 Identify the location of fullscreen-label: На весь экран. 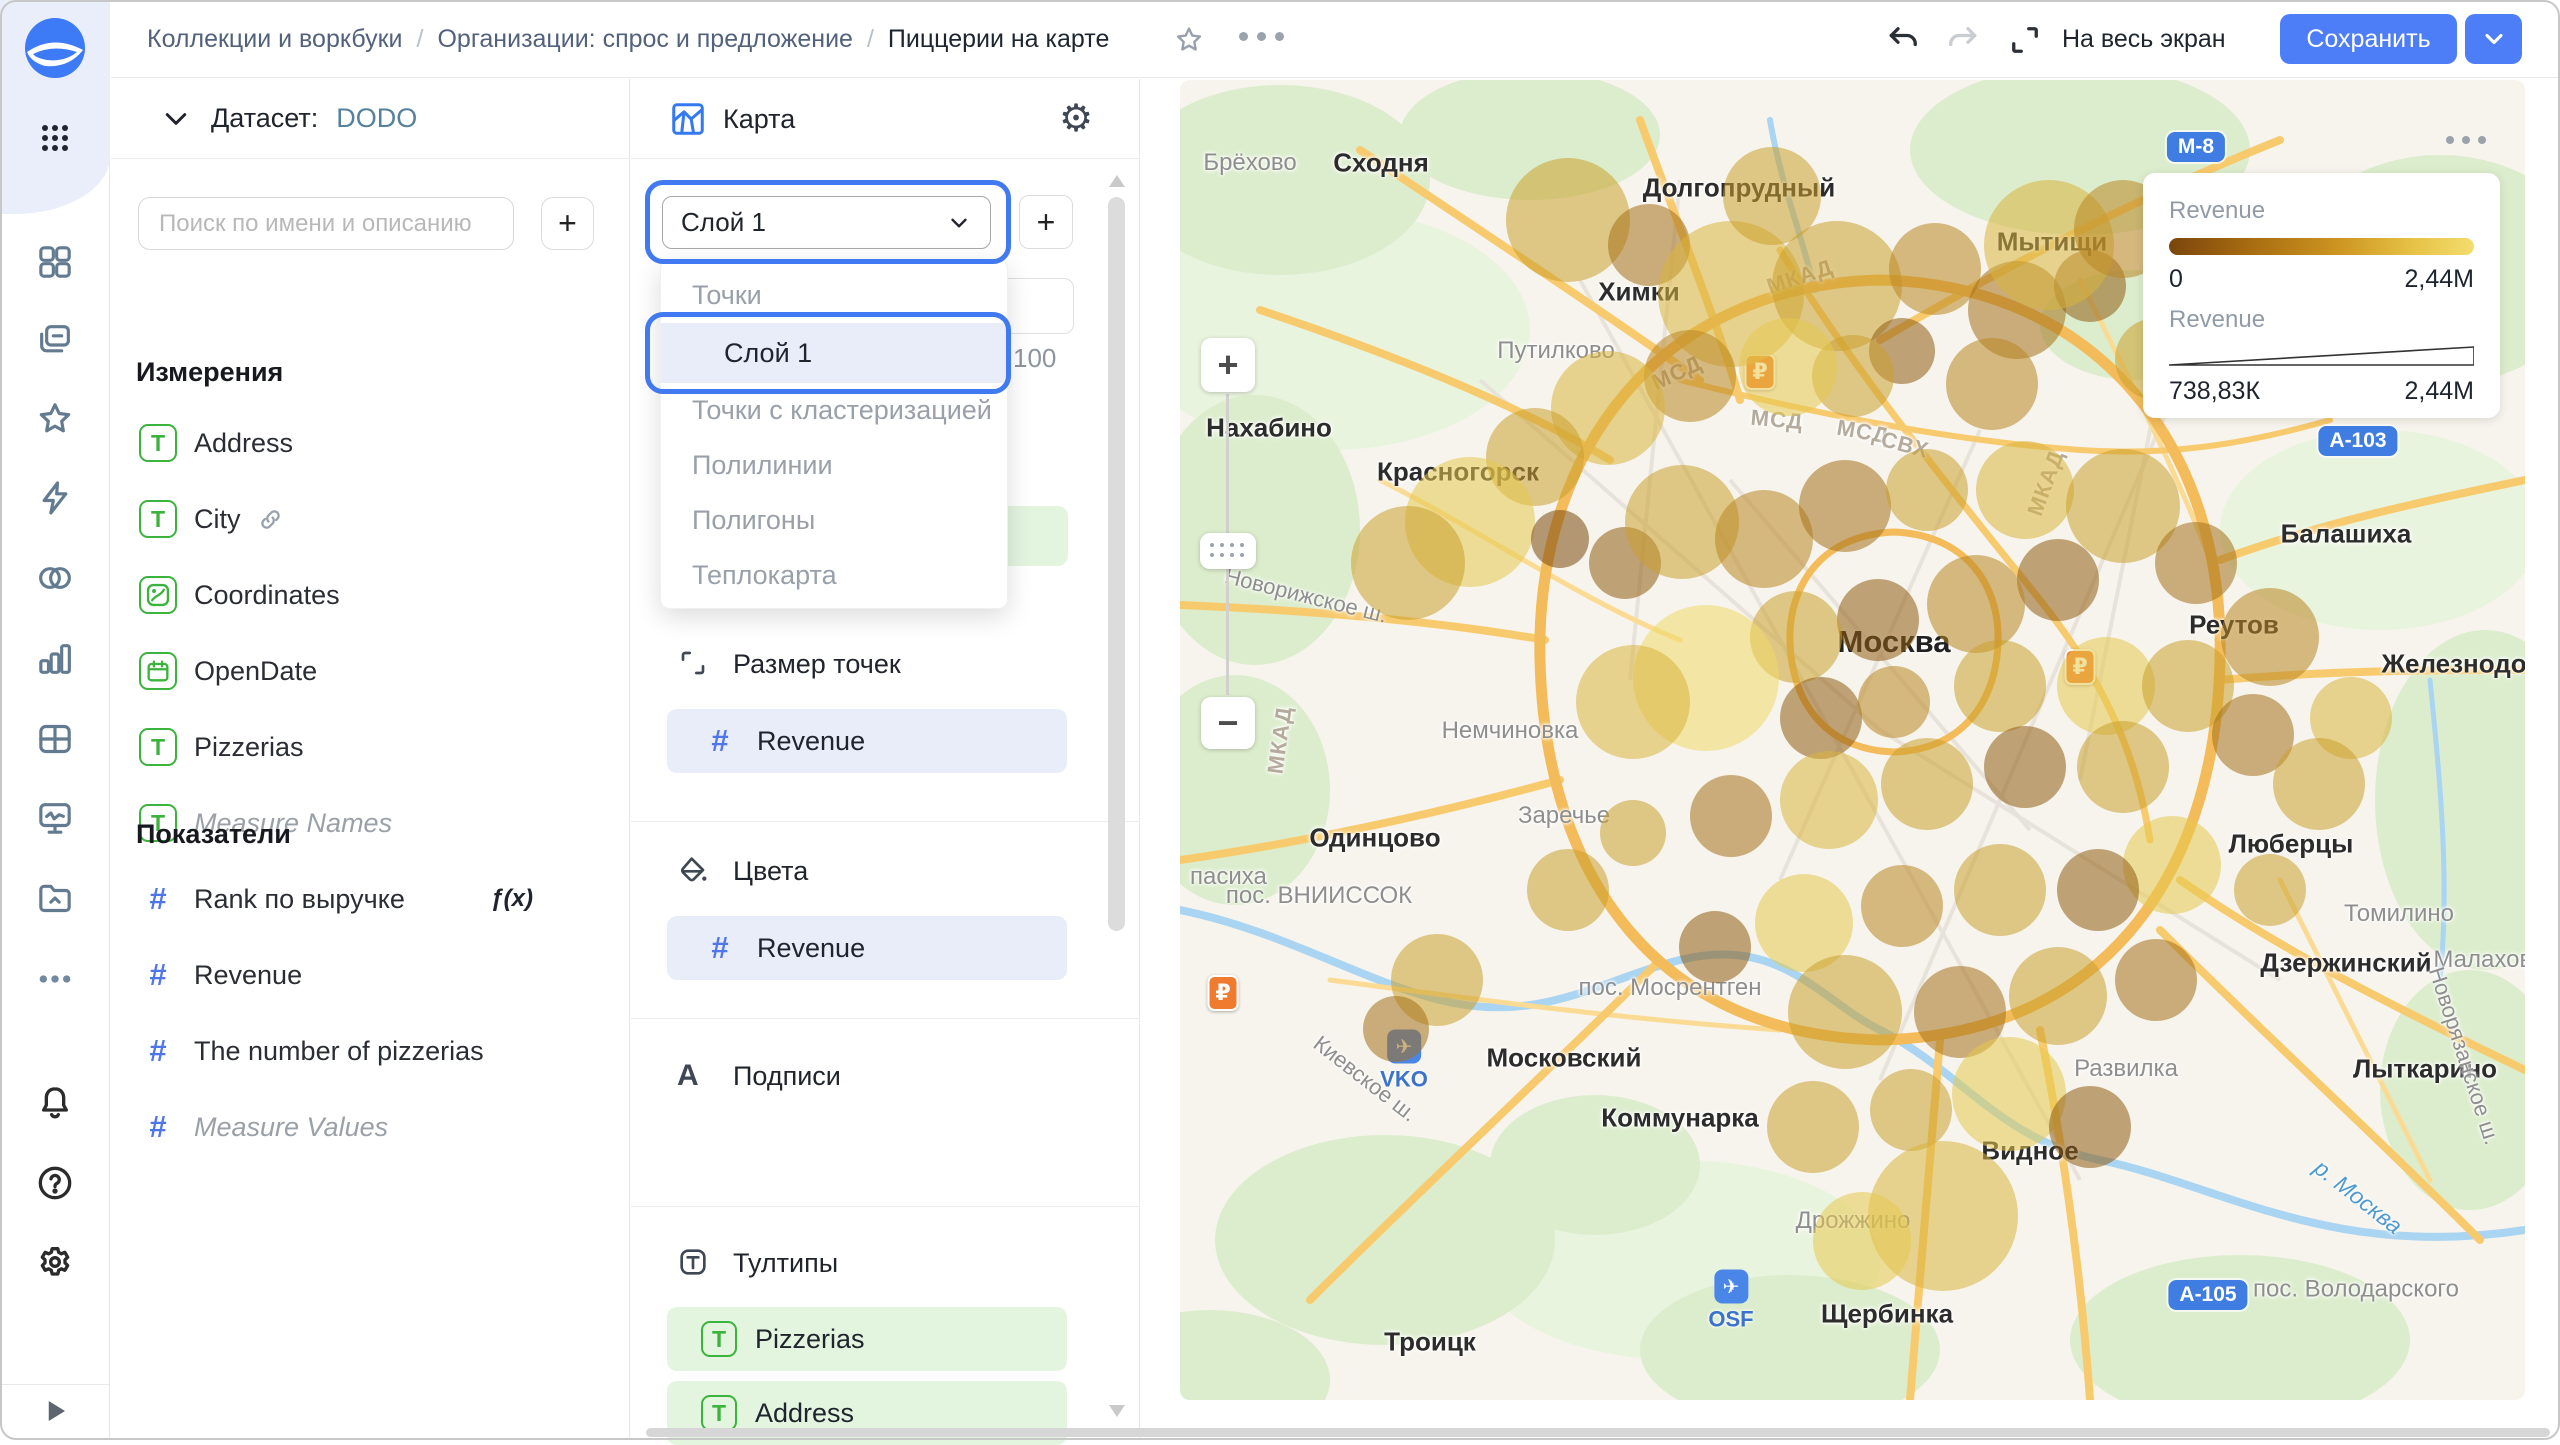
(2144, 39).